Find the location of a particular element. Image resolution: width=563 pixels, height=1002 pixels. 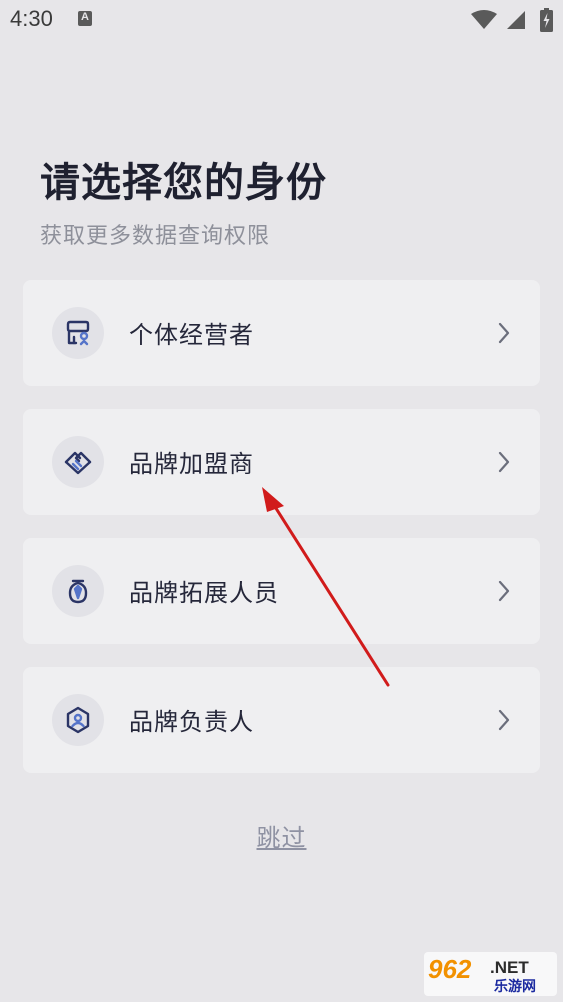

tie-badge-icon is located at coordinates (78, 591).